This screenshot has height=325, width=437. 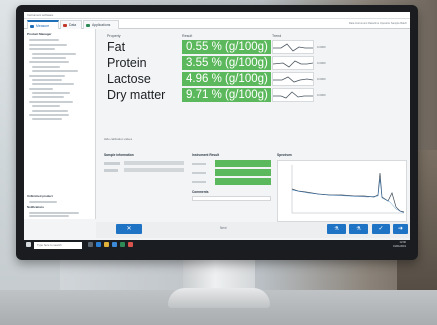 I want to click on property-lactose: Lactose, so click(x=129, y=79).